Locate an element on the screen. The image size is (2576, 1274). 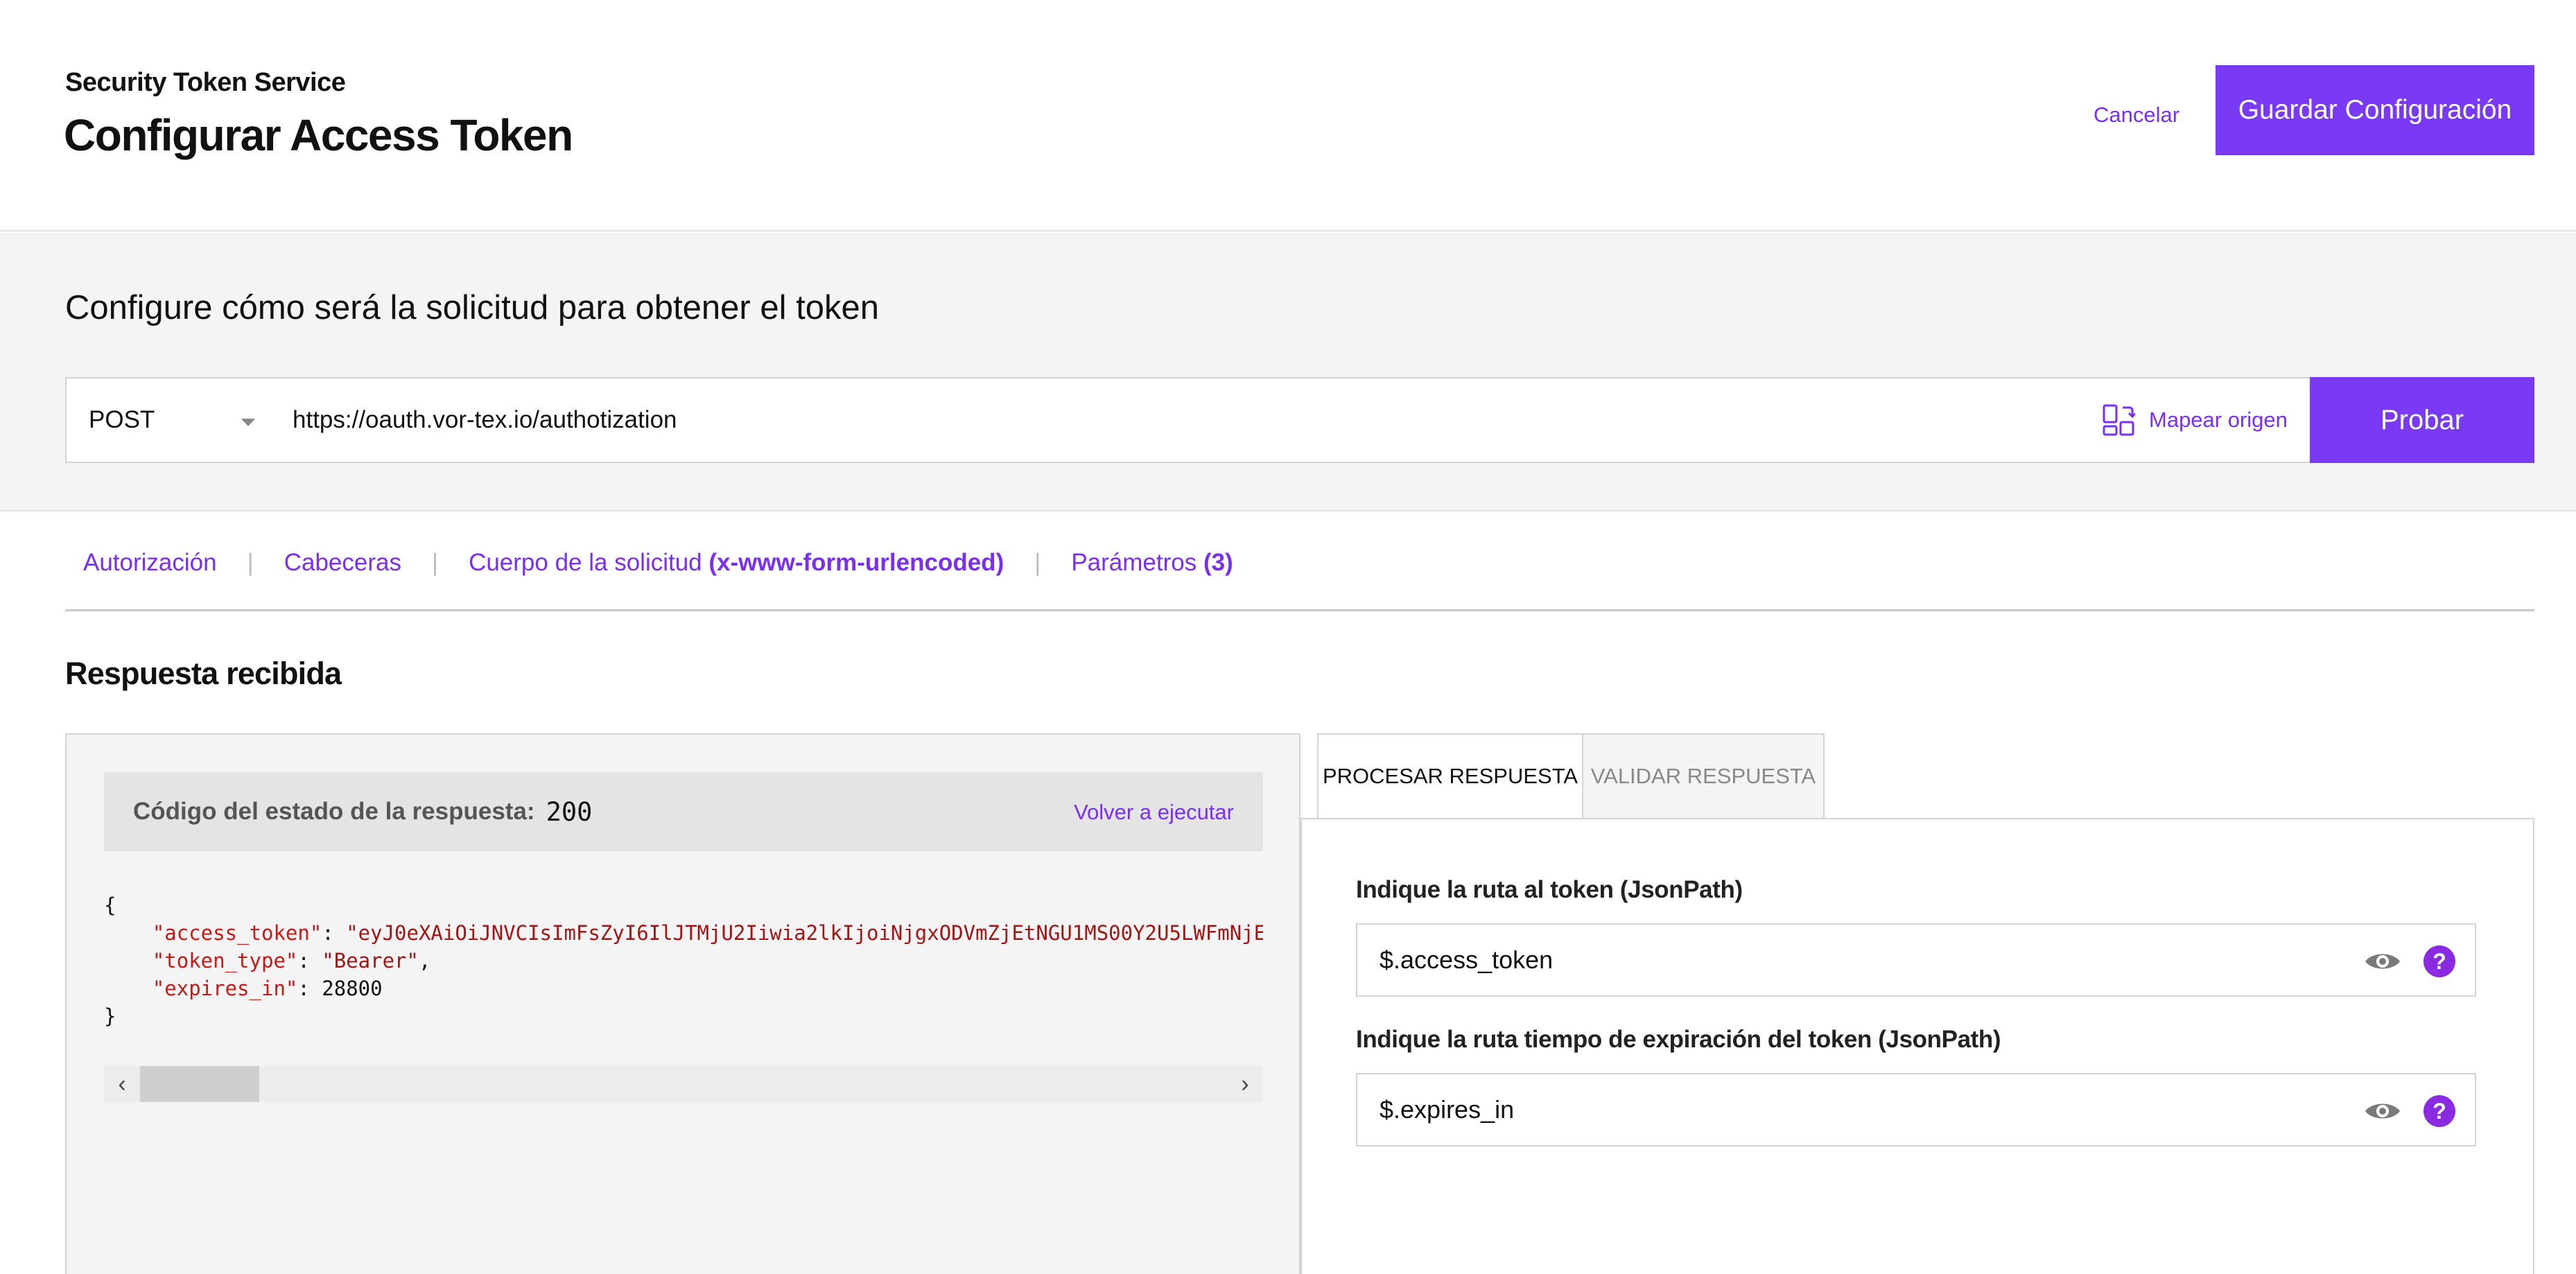
tab-parameters-label: Parámetros is located at coordinates (1134, 562).